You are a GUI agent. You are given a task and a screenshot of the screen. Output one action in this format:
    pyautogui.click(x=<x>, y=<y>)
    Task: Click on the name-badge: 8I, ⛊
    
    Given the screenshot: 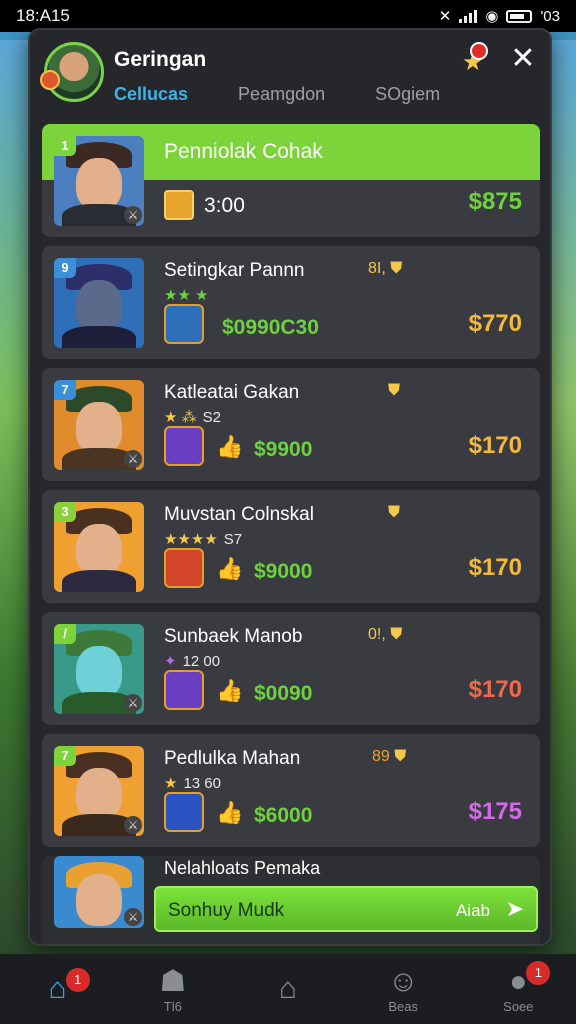 What is the action you would take?
    pyautogui.click(x=385, y=269)
    